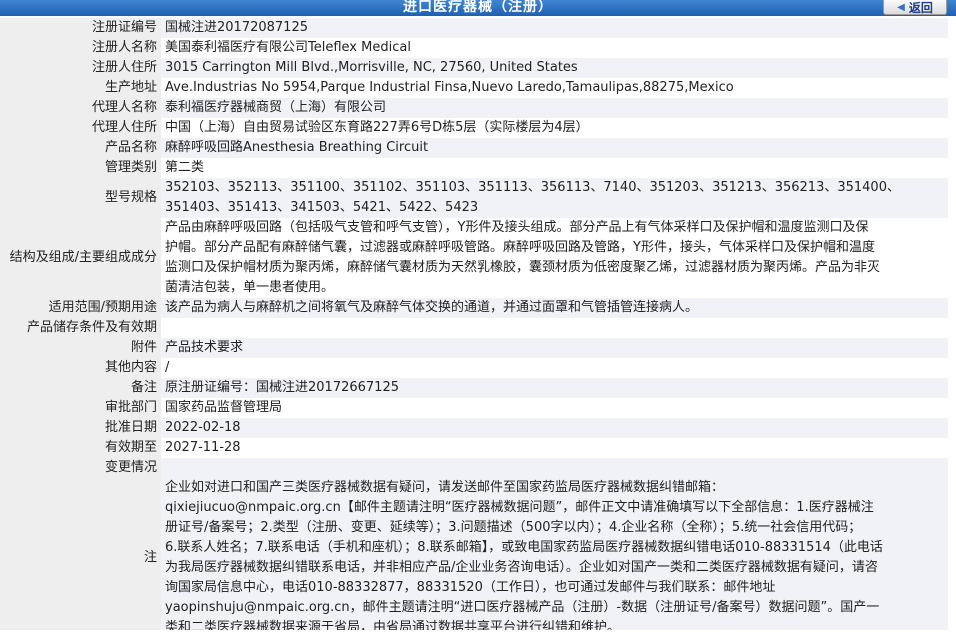 The image size is (956, 641). What do you see at coordinates (554, 388) in the screenshot?
I see `field-value: 原注册证编号：国械注进20172667125` at bounding box center [554, 388].